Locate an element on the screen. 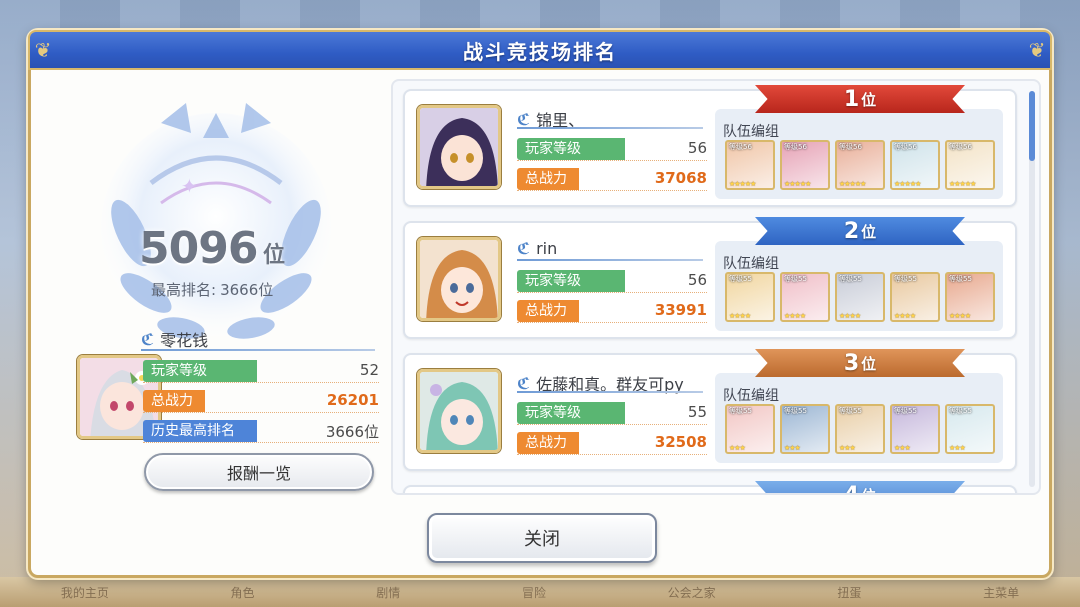  player-history-label: 历史最高排名 is located at coordinates (200, 431).